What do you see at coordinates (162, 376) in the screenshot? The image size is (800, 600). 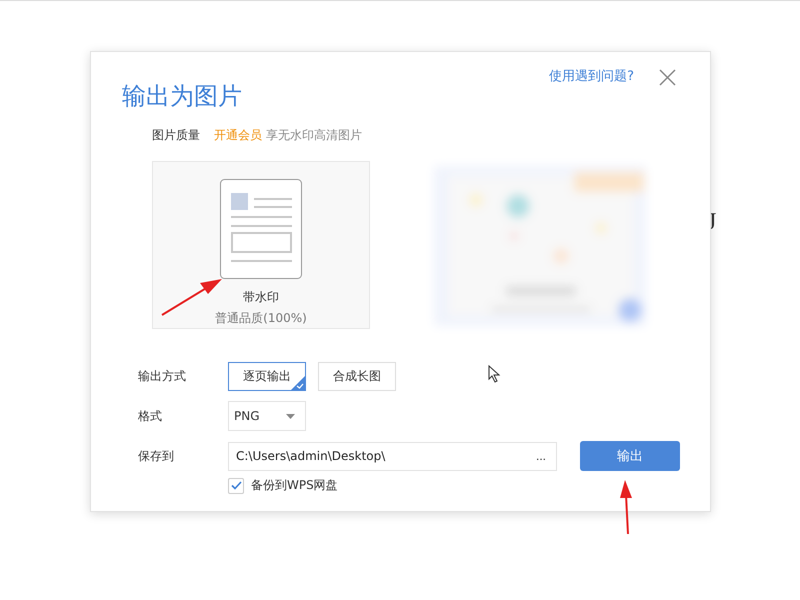 I see `output-mode-label: 输出方式` at bounding box center [162, 376].